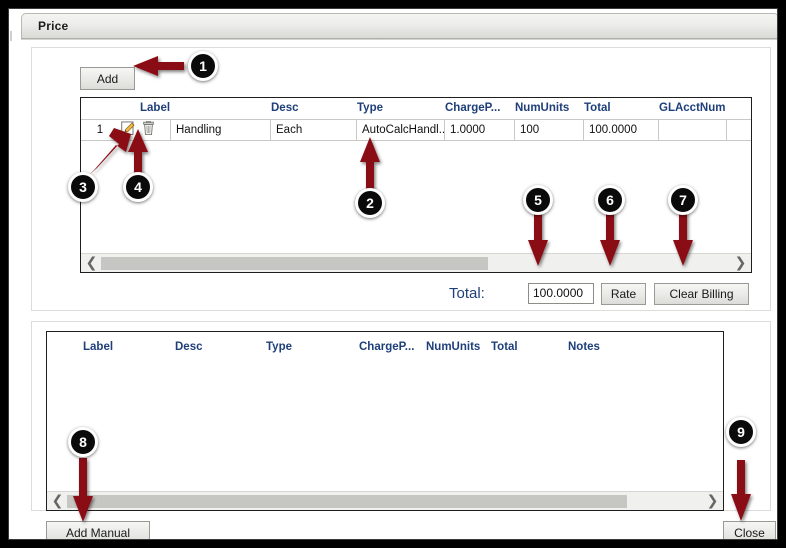 This screenshot has height=548, width=786. I want to click on row-number: 1, so click(100, 130).